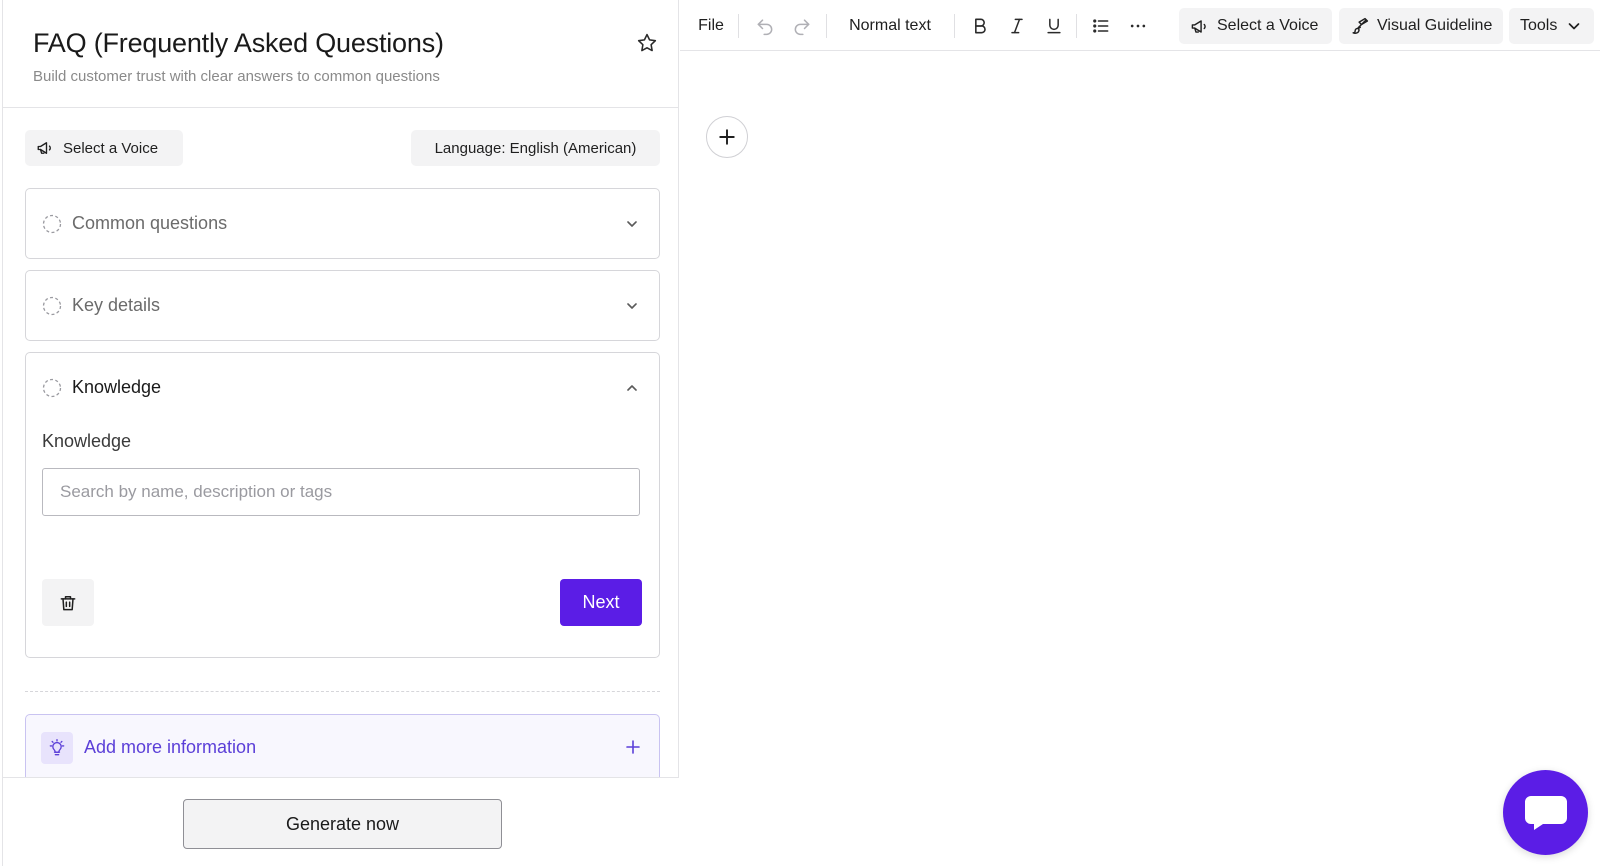  I want to click on section-knowledge: Knowledge Knowledge Next, so click(342, 505).